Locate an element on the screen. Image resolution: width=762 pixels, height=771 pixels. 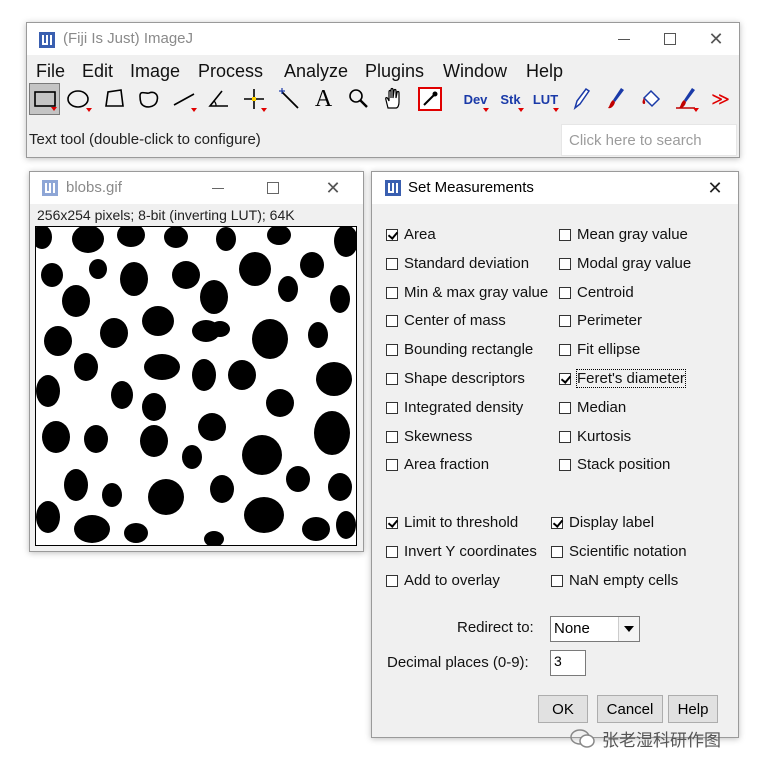
wand-tool is located at coordinates (288, 99).